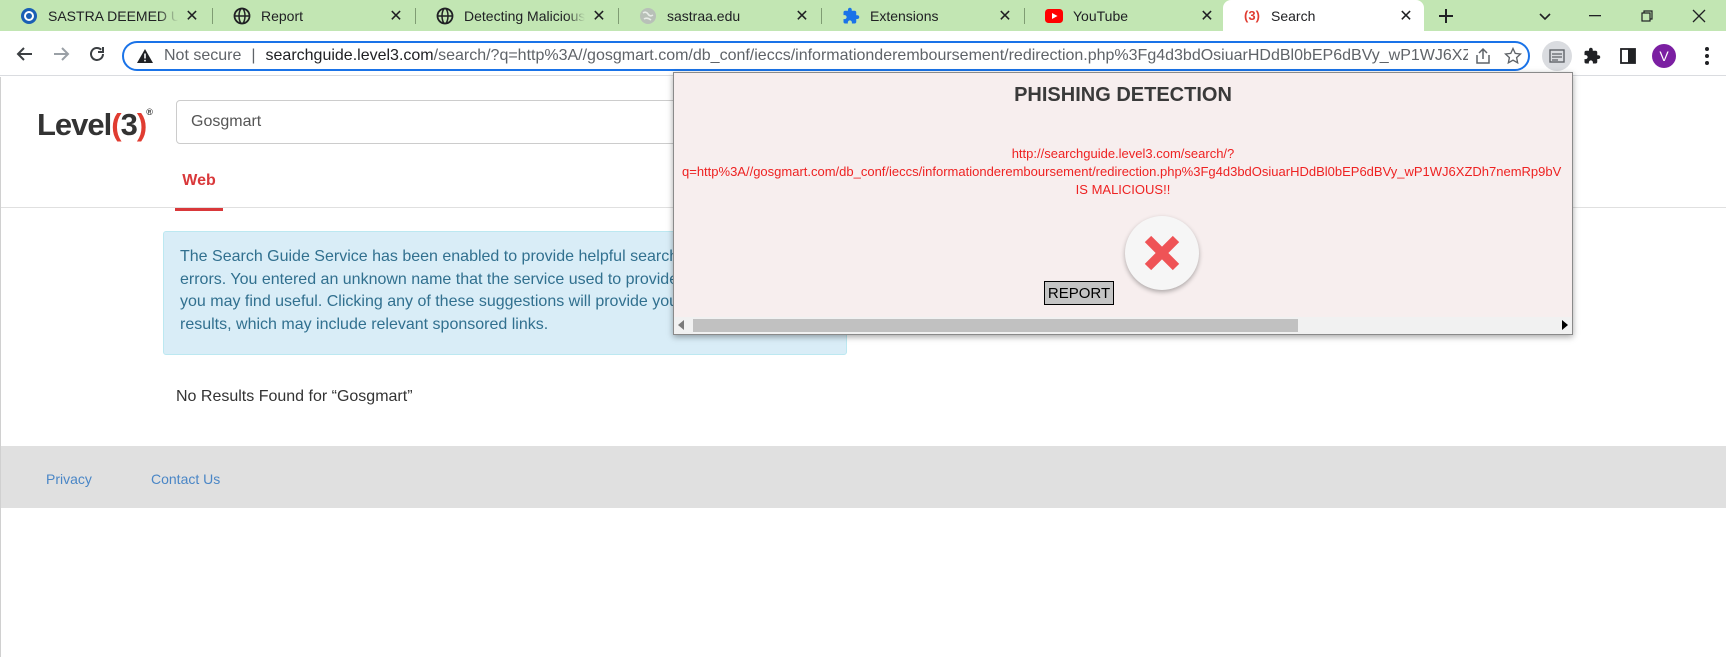 Image resolution: width=1726 pixels, height=657 pixels. Describe the element at coordinates (1664, 56) in the screenshot. I see `profile-avatar: V` at that location.